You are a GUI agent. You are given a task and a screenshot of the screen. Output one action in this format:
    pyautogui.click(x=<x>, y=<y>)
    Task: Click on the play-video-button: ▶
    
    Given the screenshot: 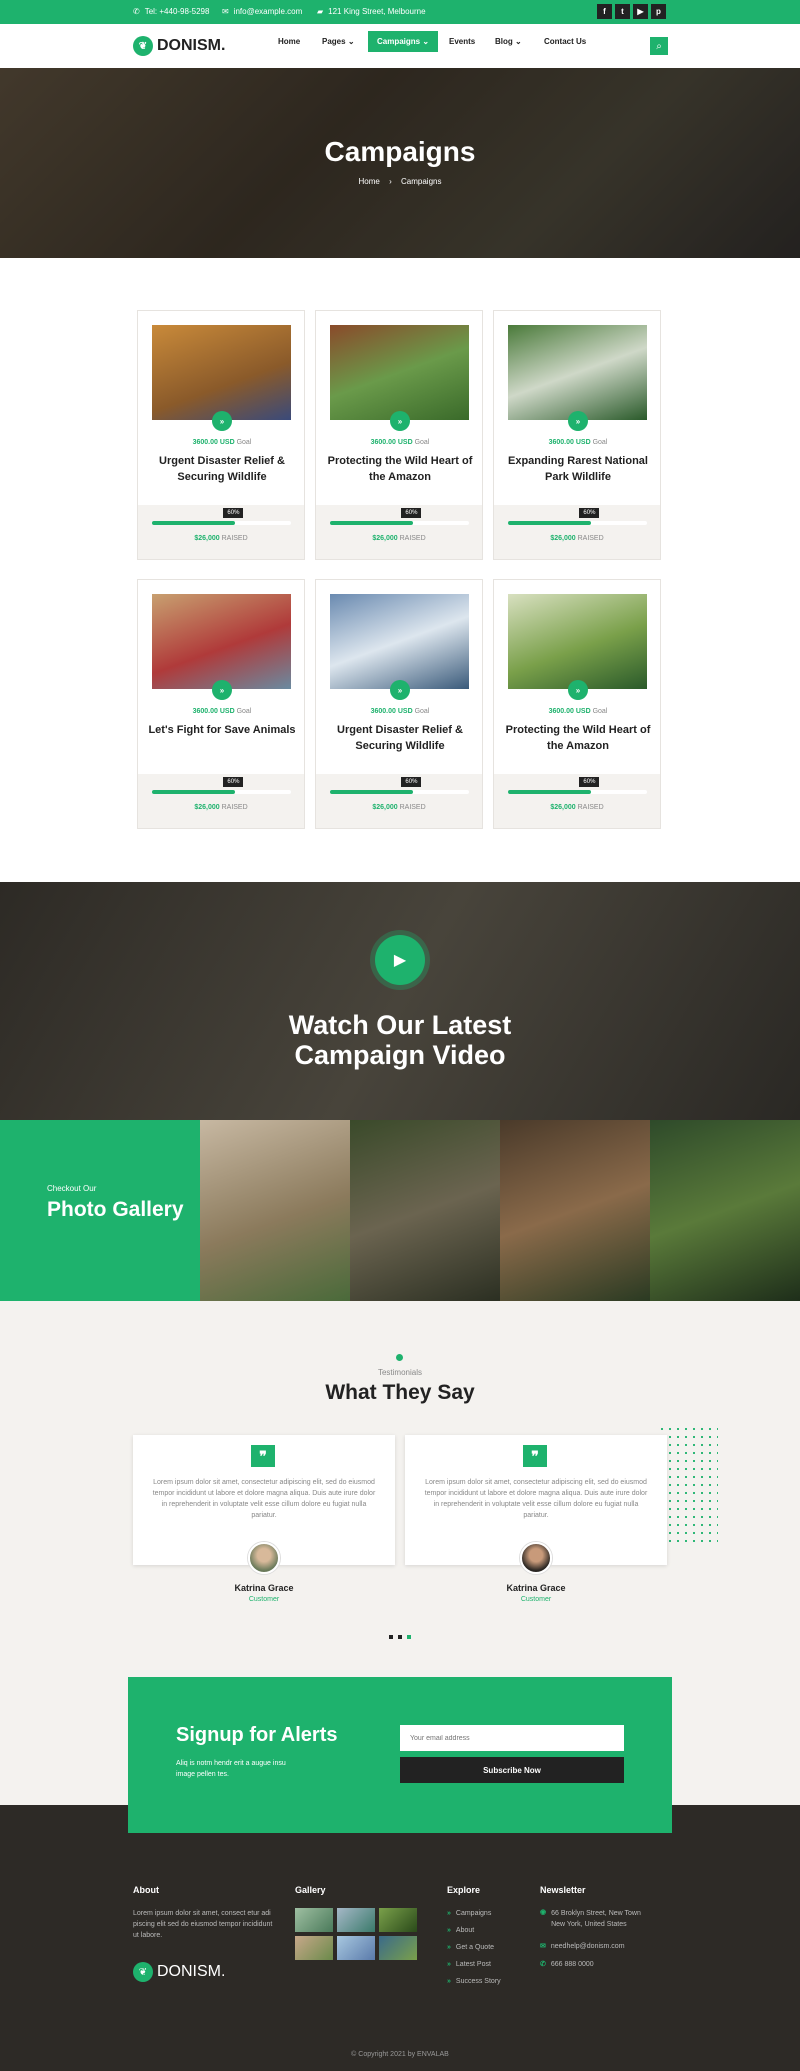 What is the action you would take?
    pyautogui.click(x=400, y=960)
    